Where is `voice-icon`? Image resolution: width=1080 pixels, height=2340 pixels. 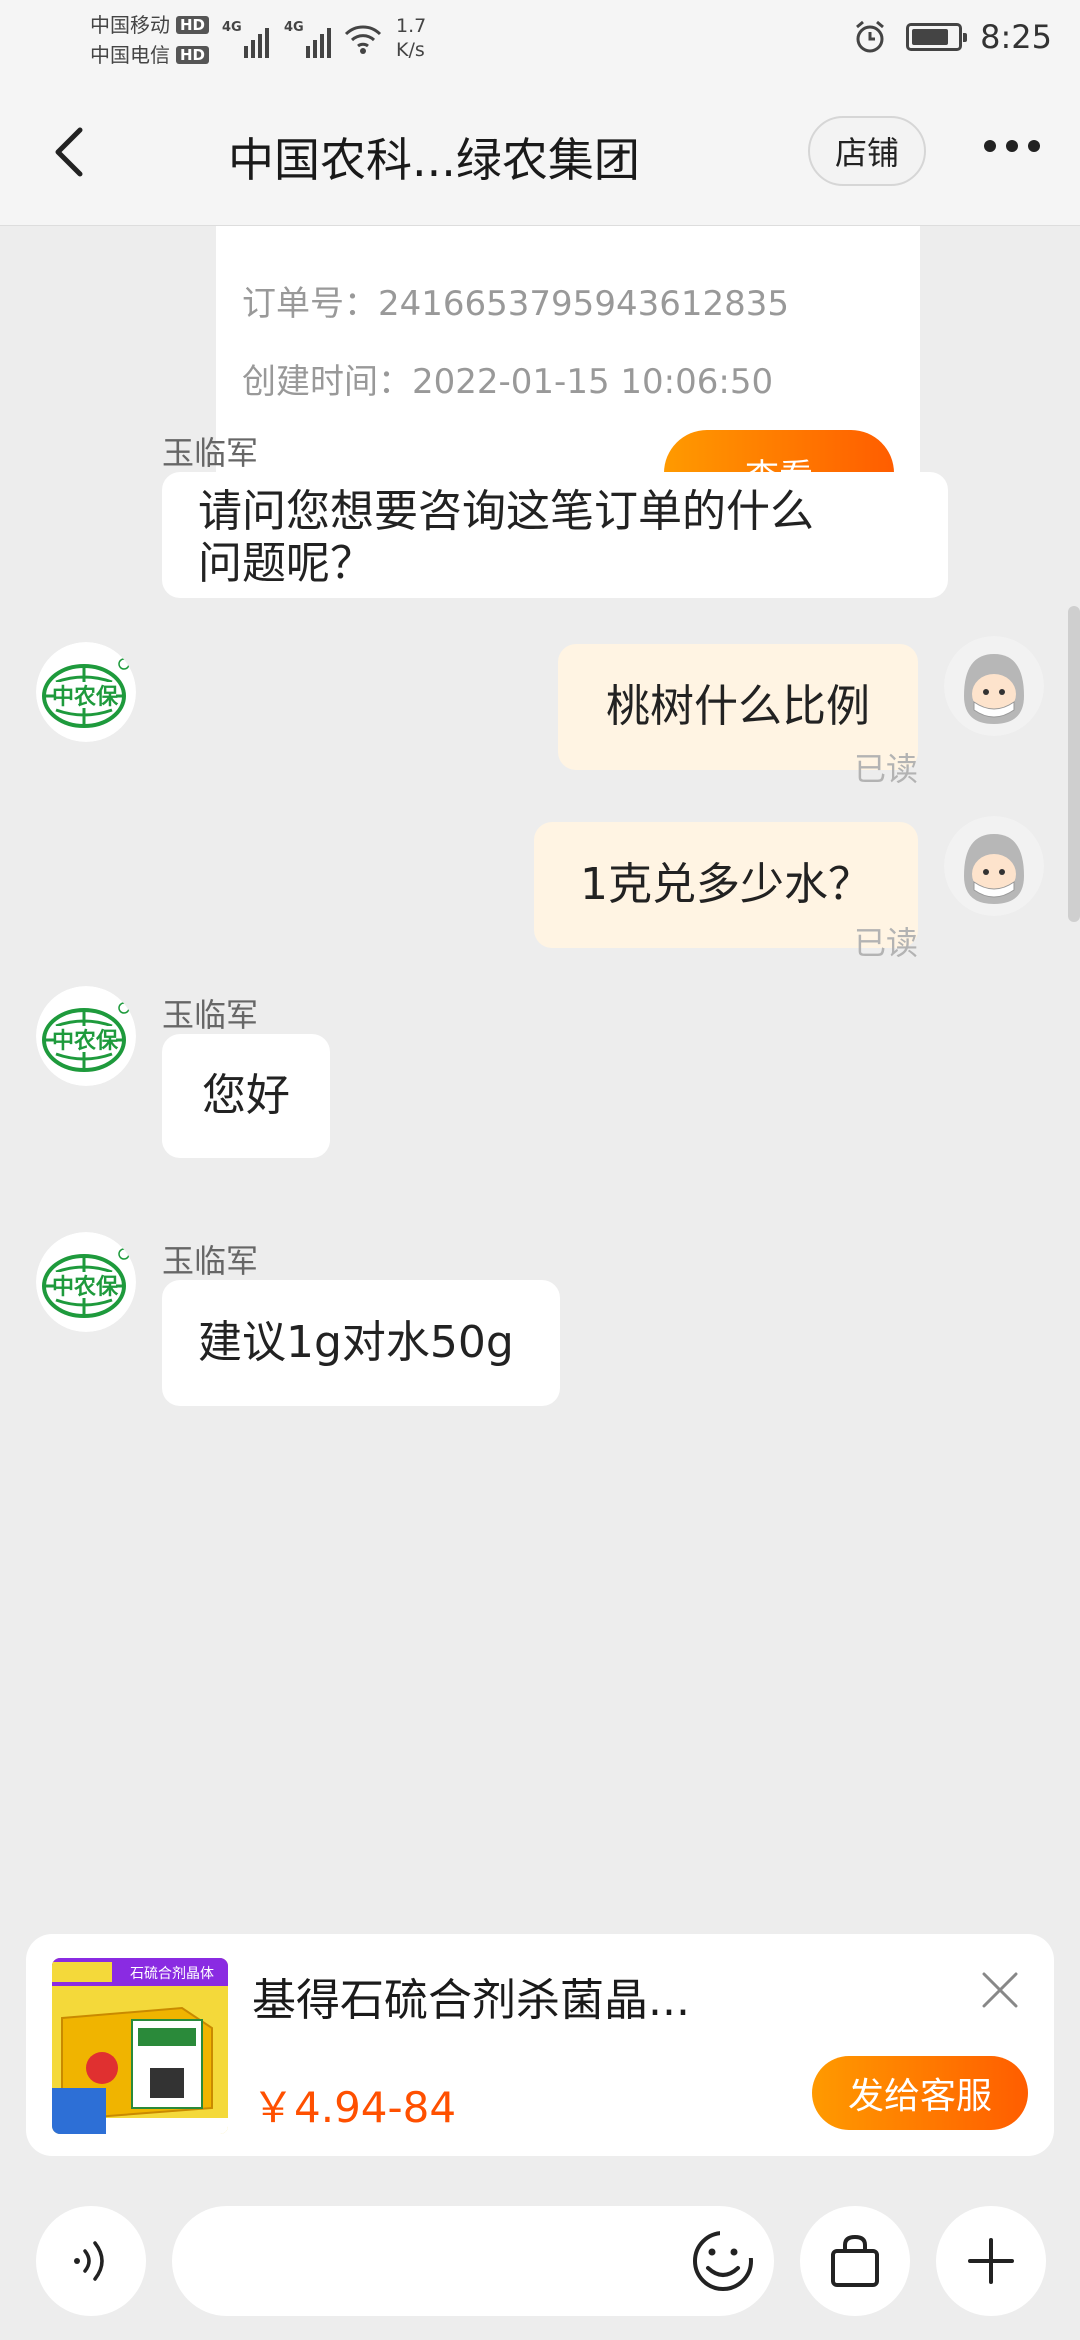 voice-icon is located at coordinates (89, 2261).